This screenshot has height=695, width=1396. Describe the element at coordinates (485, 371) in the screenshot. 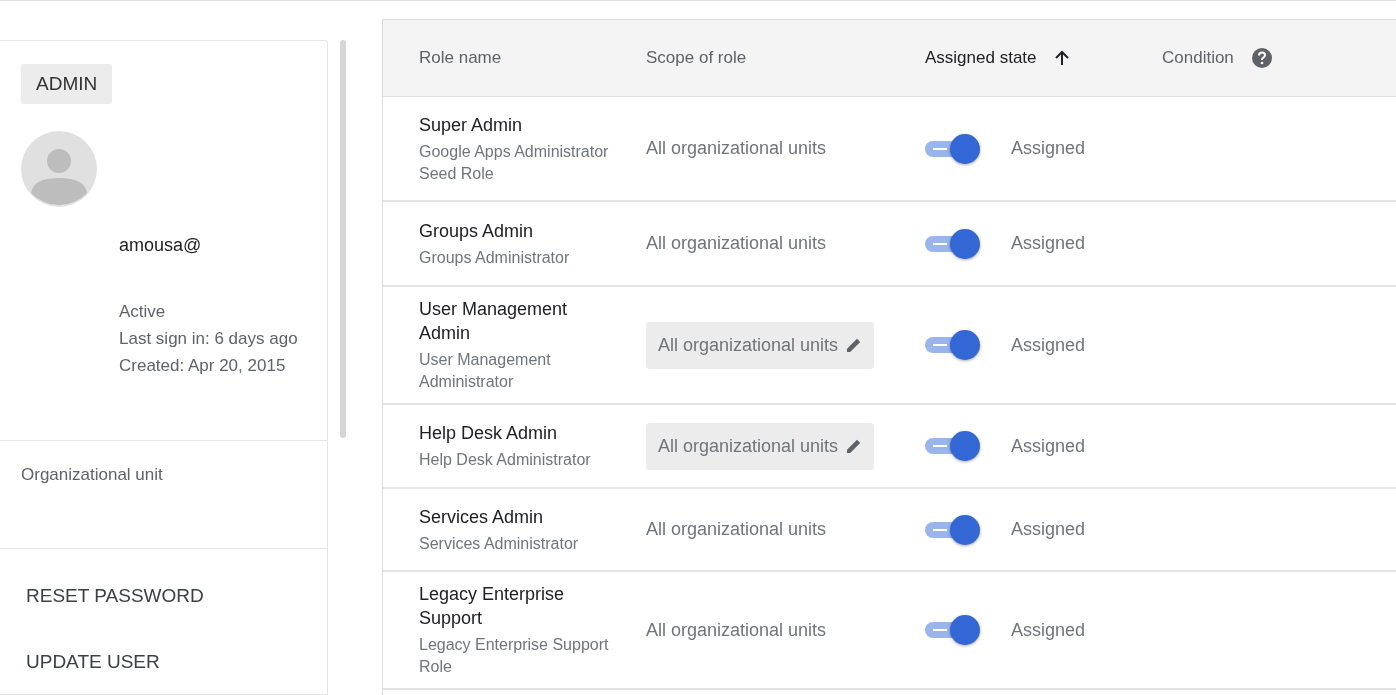

I see `role-description: User Management Administrator` at that location.